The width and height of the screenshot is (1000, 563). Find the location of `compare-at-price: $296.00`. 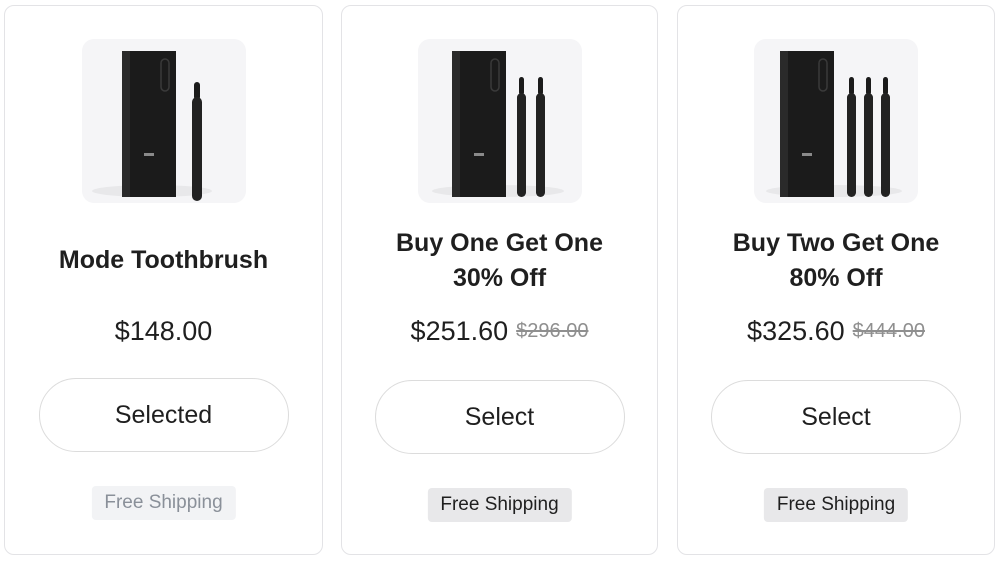

compare-at-price: $296.00 is located at coordinates (552, 331).